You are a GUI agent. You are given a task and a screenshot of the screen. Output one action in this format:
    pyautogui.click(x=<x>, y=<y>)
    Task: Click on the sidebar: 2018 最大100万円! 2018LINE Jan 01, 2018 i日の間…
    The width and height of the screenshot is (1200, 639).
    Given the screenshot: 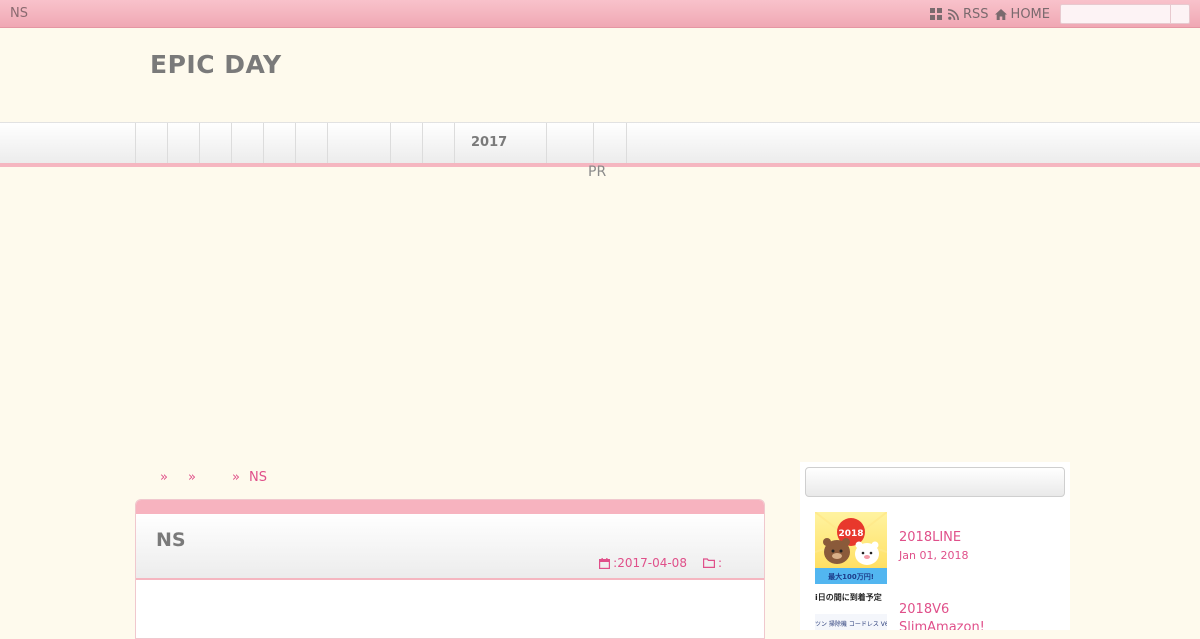 What is the action you would take?
    pyautogui.click(x=935, y=546)
    